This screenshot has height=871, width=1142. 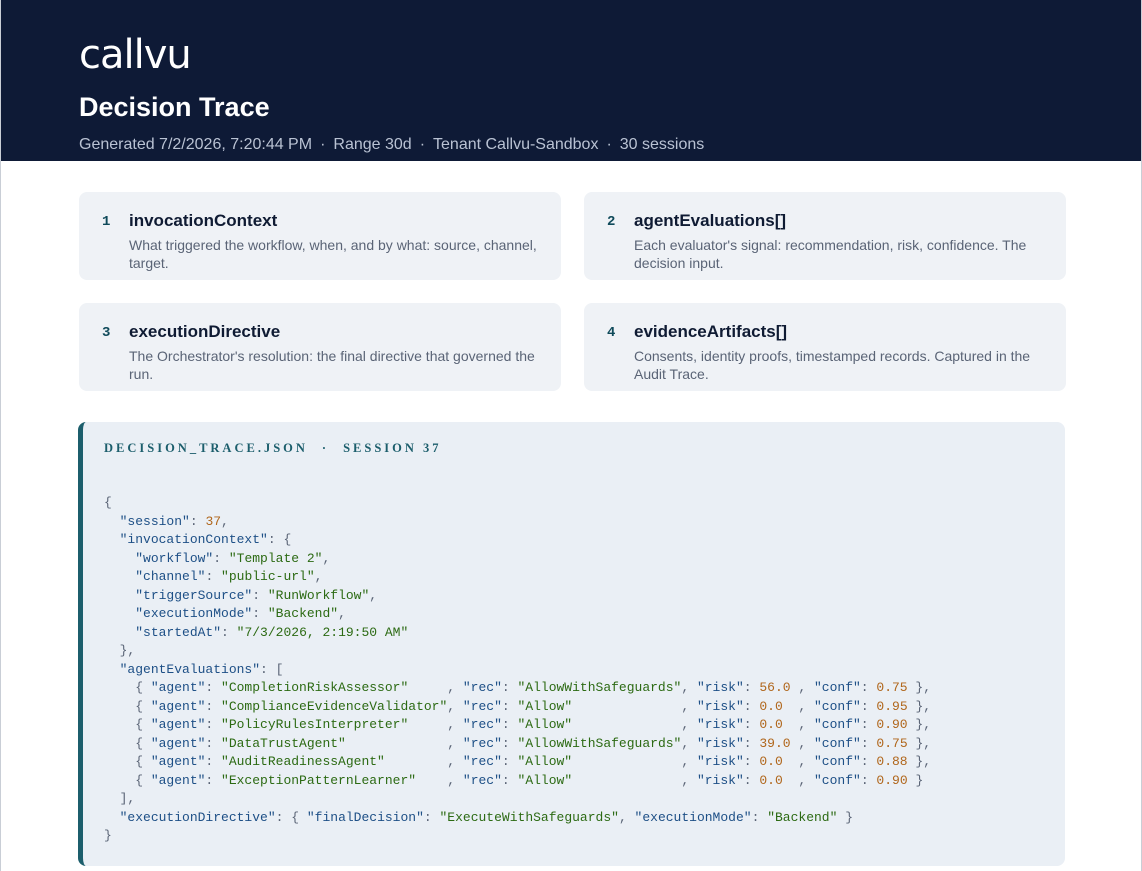 What do you see at coordinates (372, 144) in the screenshot?
I see `range-label: Range 30d` at bounding box center [372, 144].